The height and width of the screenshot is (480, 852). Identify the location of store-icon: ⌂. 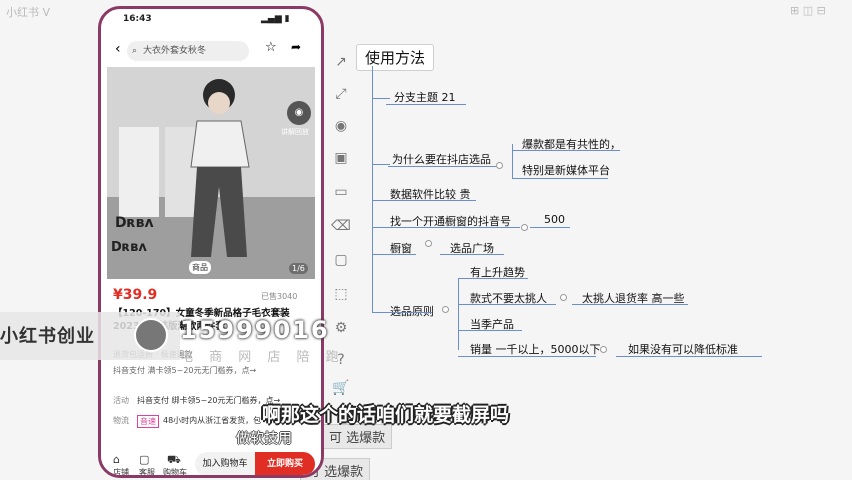
(116, 459).